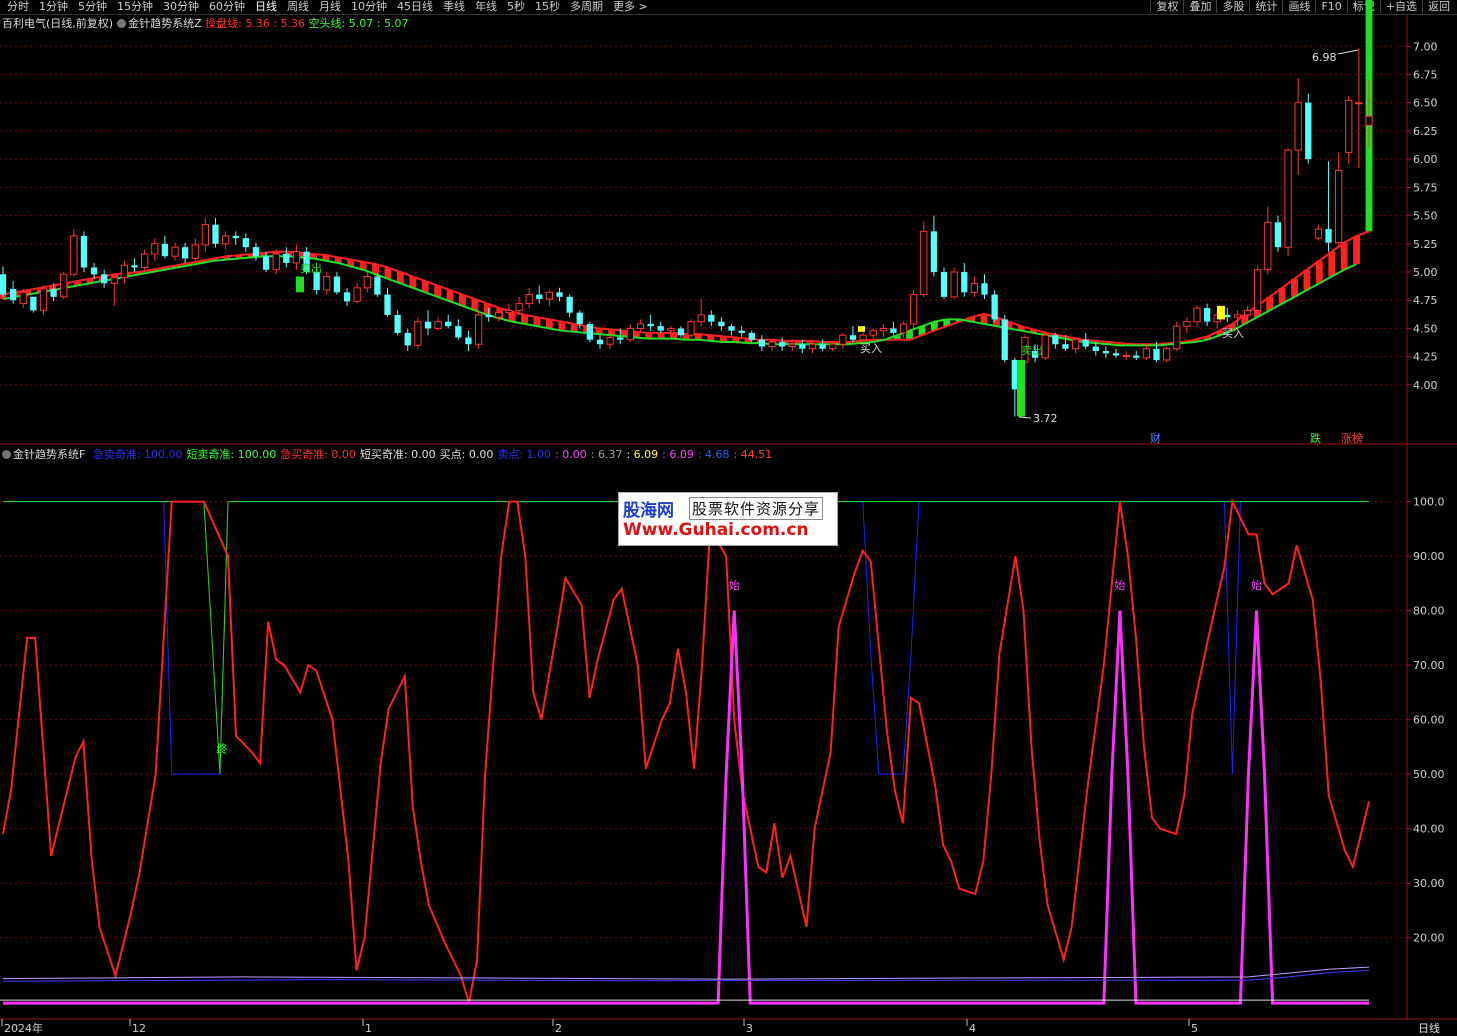 The image size is (1457, 1036). Describe the element at coordinates (1425, 272) in the screenshot. I see `y-tick-label-main-8: 5.00` at that location.